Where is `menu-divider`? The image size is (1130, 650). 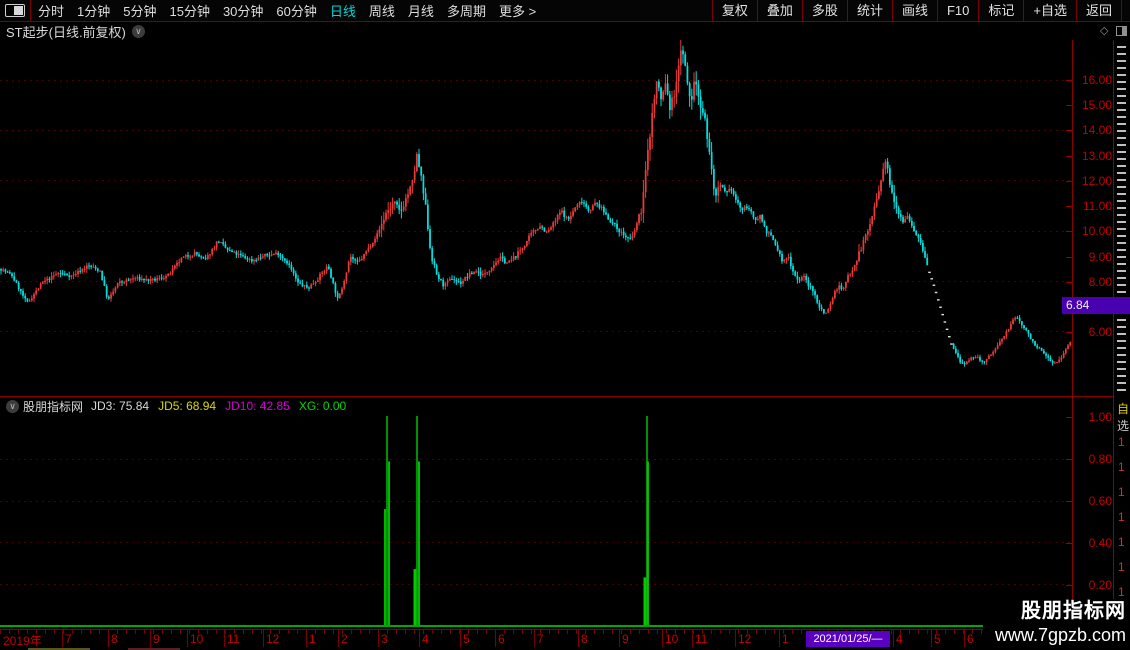 menu-divider is located at coordinates (30, 10).